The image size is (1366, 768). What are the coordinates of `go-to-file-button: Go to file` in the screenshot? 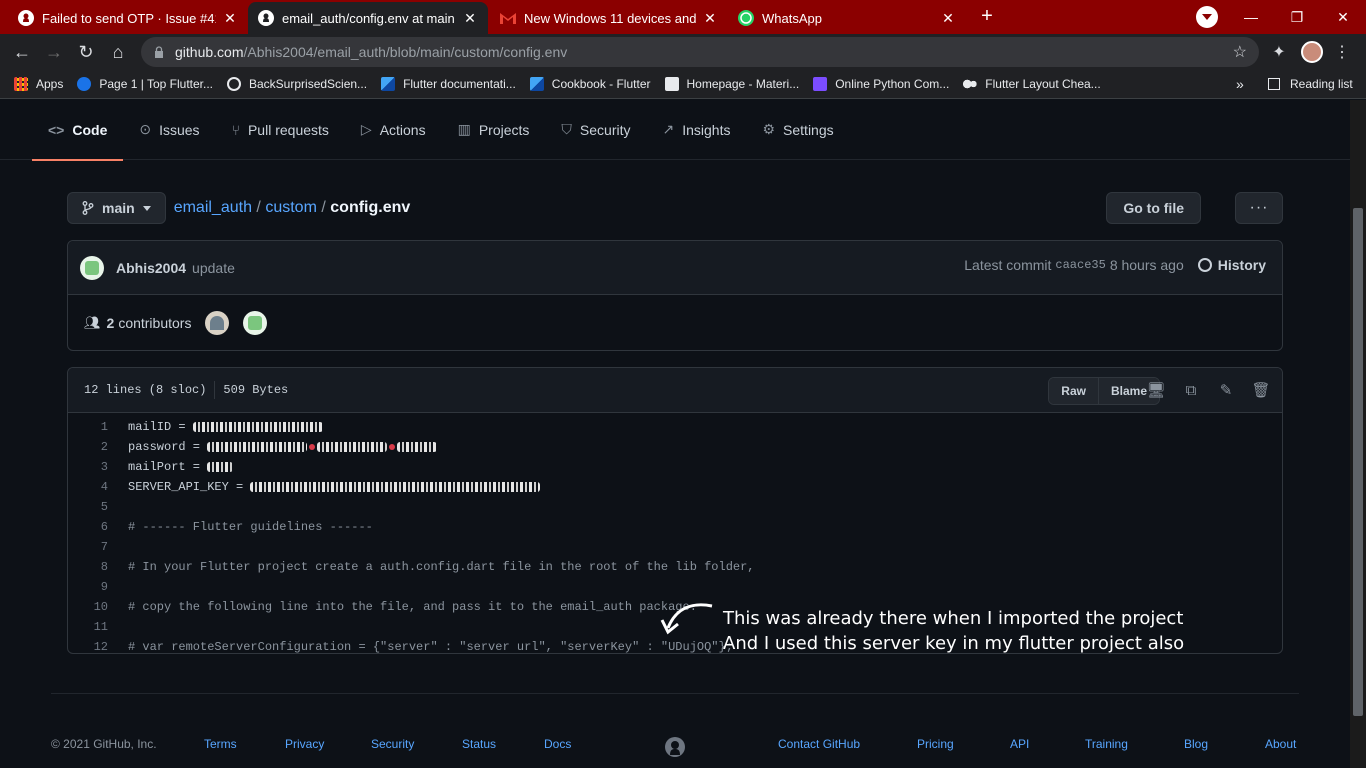 It's located at (1153, 208).